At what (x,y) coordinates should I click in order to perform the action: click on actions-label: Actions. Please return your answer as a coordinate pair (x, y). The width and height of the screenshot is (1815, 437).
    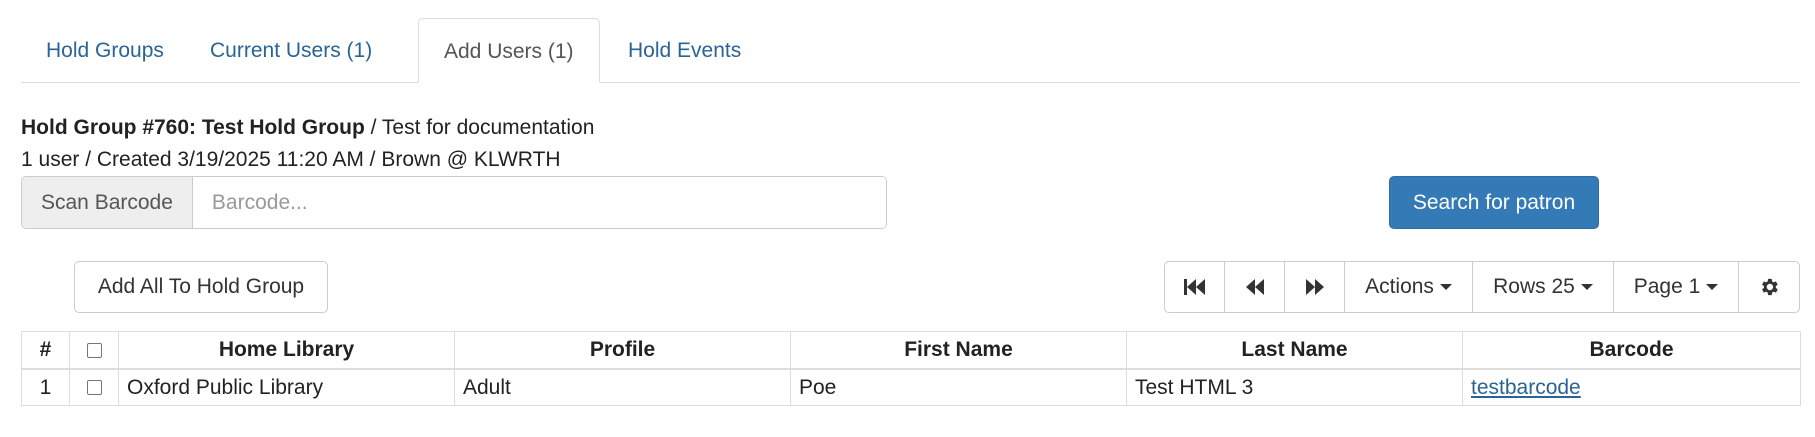
    Looking at the image, I should click on (1399, 286).